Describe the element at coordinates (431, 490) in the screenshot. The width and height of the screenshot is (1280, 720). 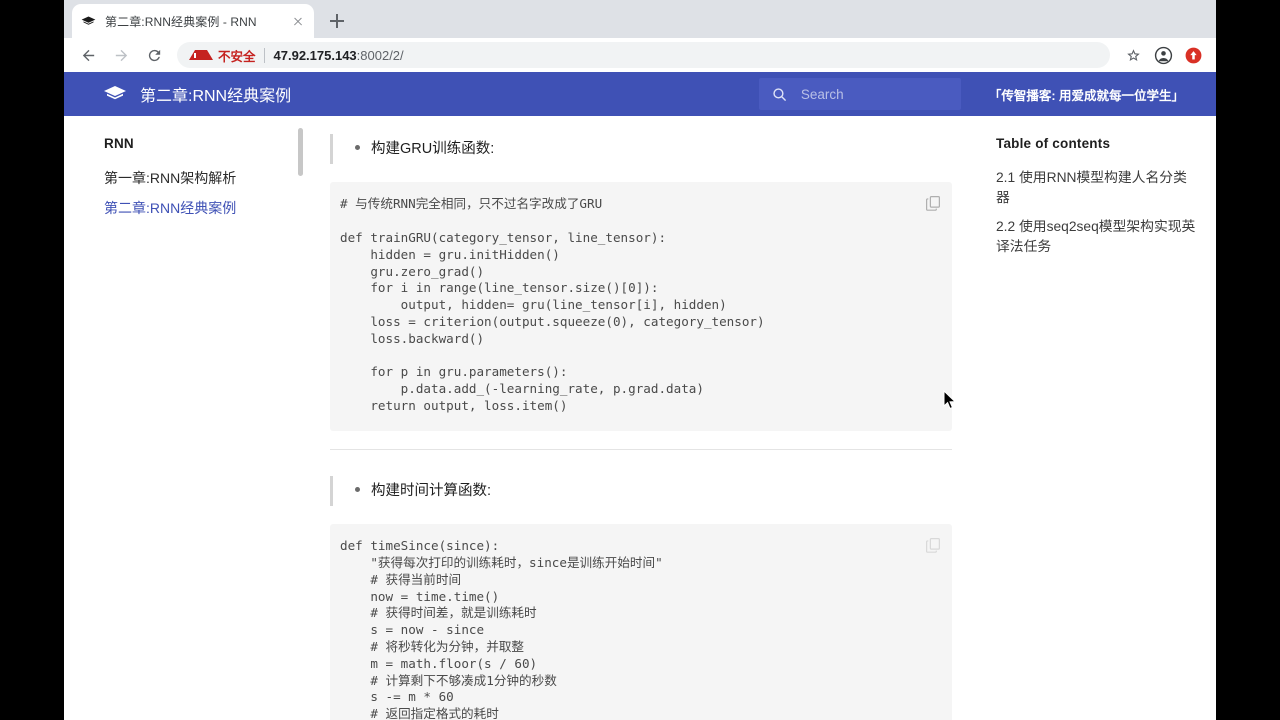
I see `section-heading-timer: 构建时间计算函数:` at that location.